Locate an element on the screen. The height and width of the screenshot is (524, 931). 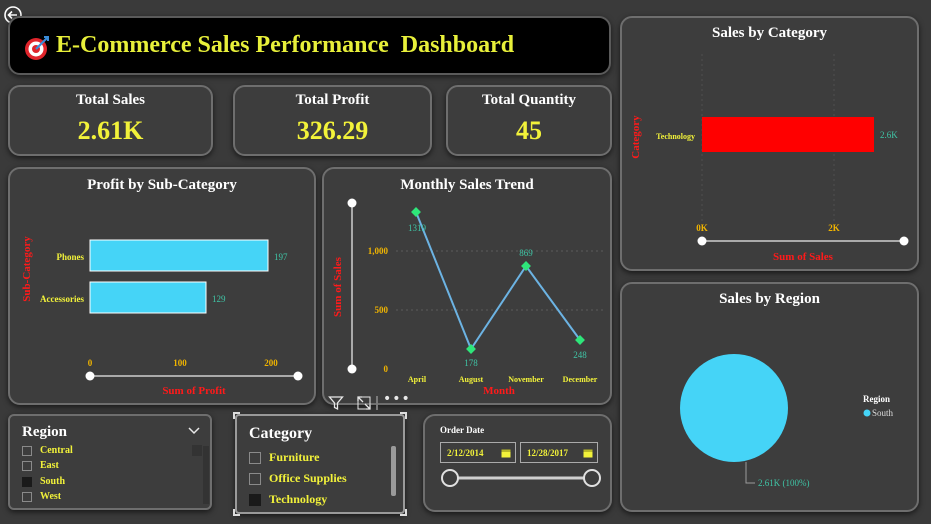
bar-category-label: Technology is located at coordinates (675, 136).